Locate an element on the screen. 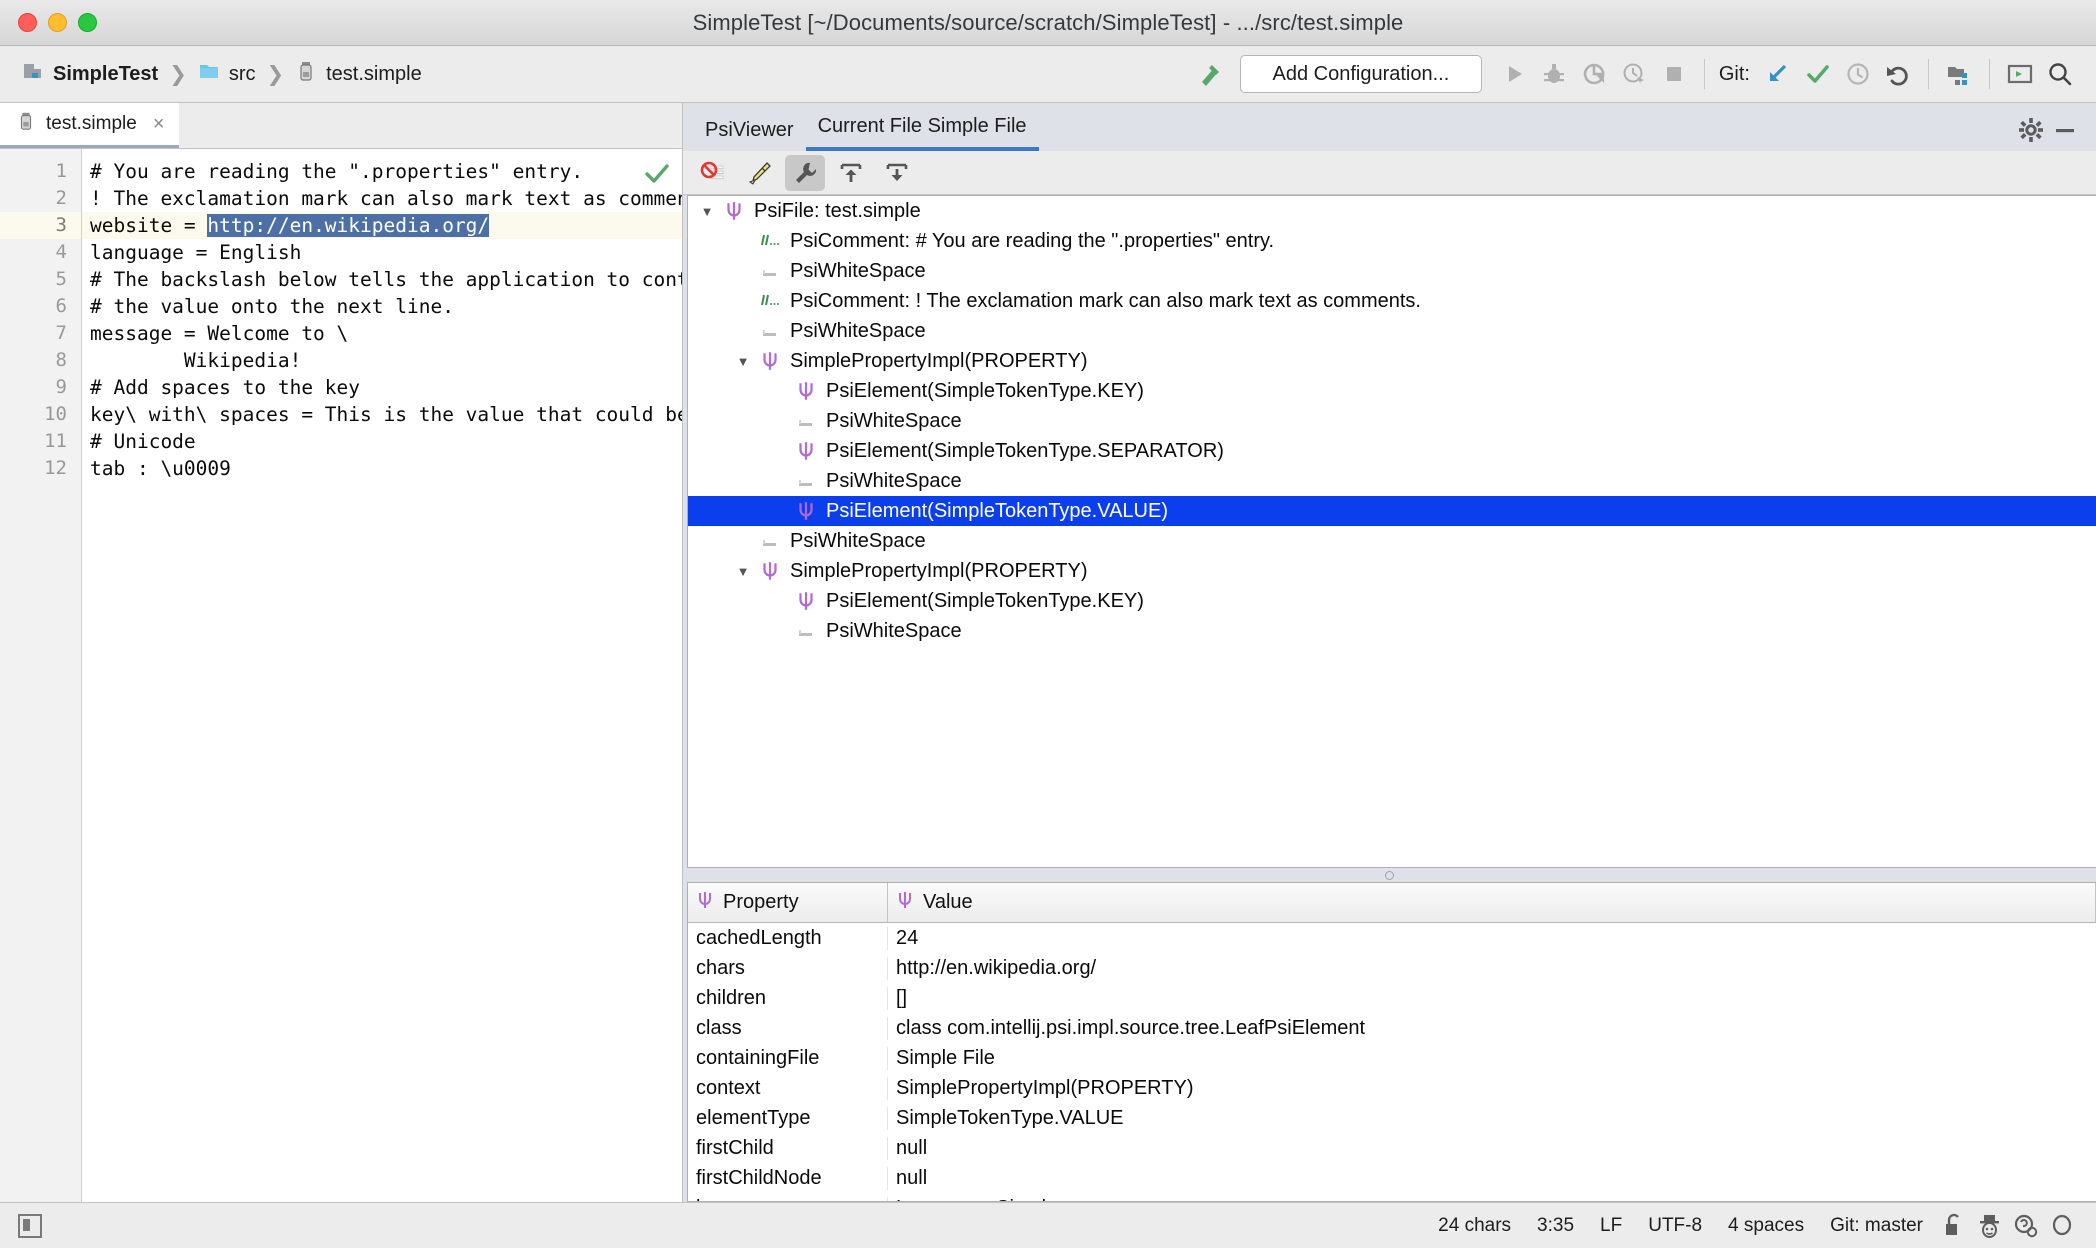  property-value-cell: SimplePropertyImpl(PROPERTY) is located at coordinates (1045, 1087).